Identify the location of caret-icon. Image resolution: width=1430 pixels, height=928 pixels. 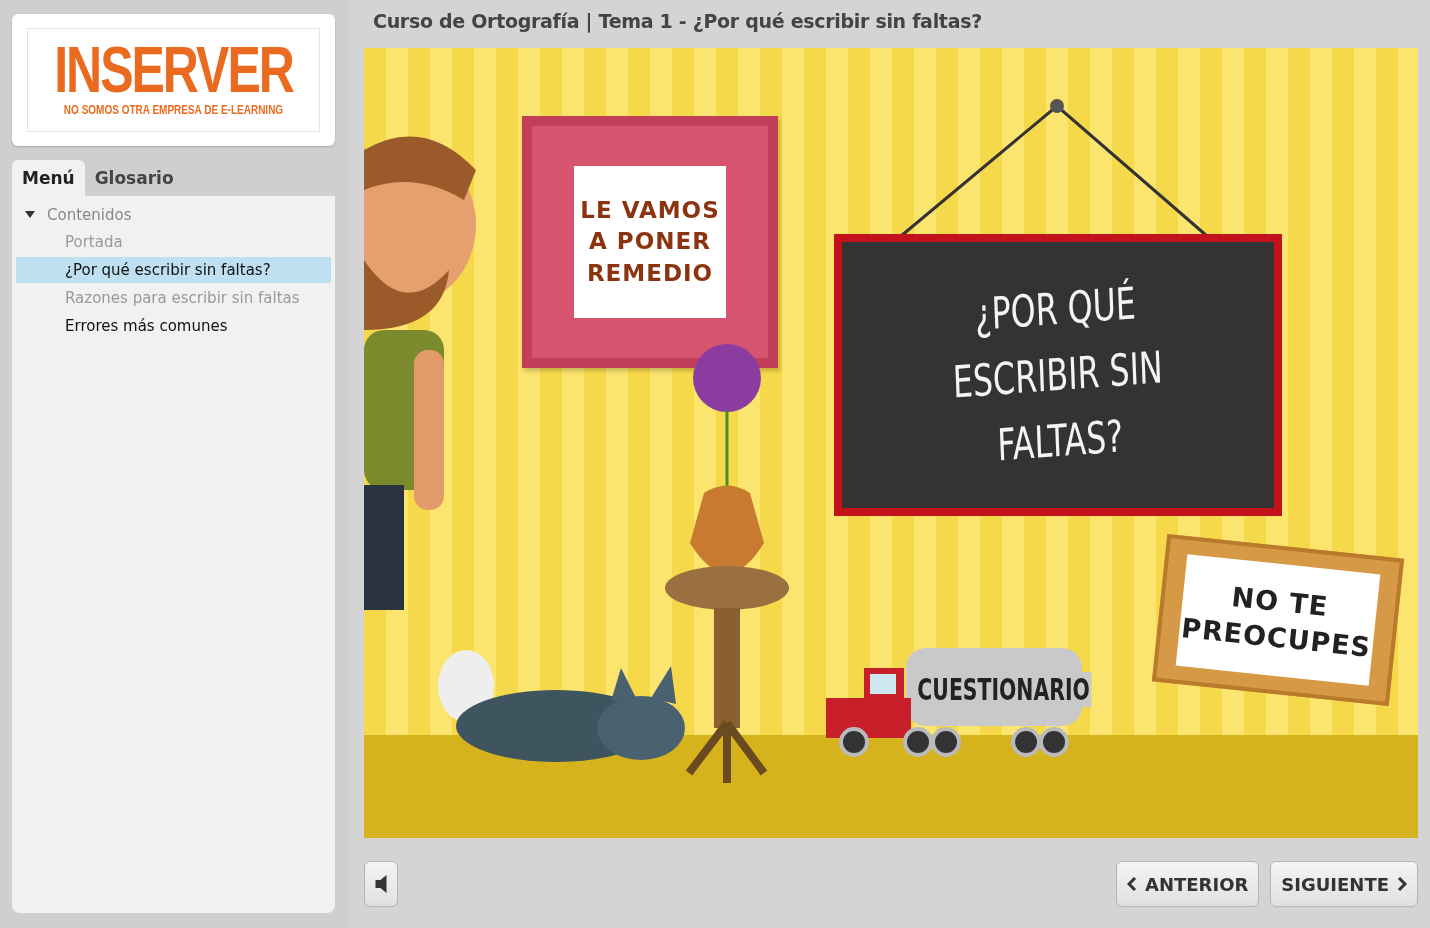
(30, 215).